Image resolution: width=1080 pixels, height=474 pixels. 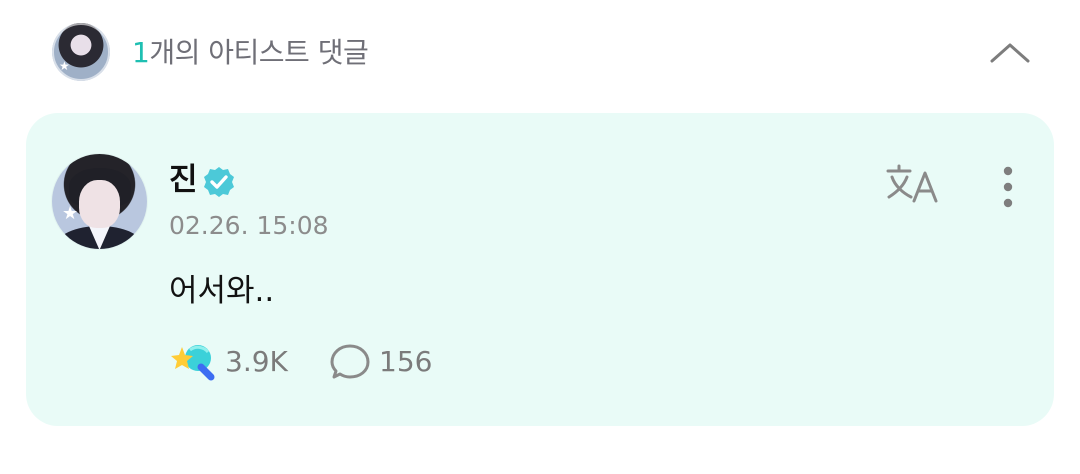 What do you see at coordinates (99, 201) in the screenshot?
I see `author-avatar: ★` at bounding box center [99, 201].